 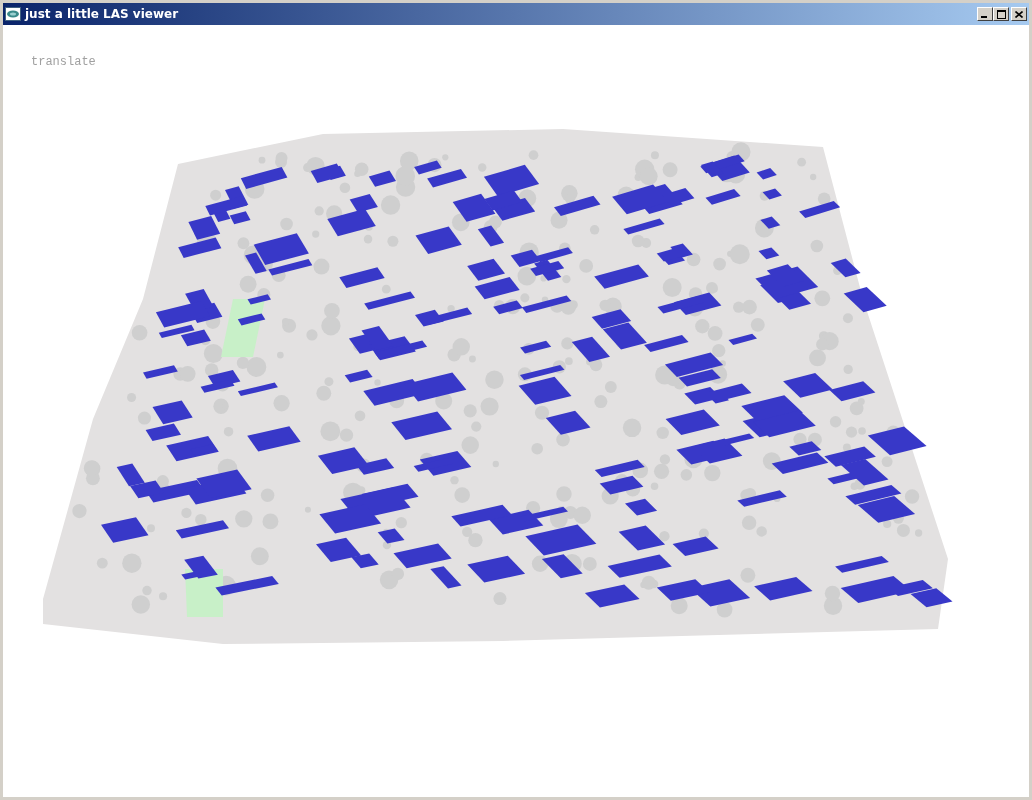 I want to click on maximize-button, so click(x=1001, y=14).